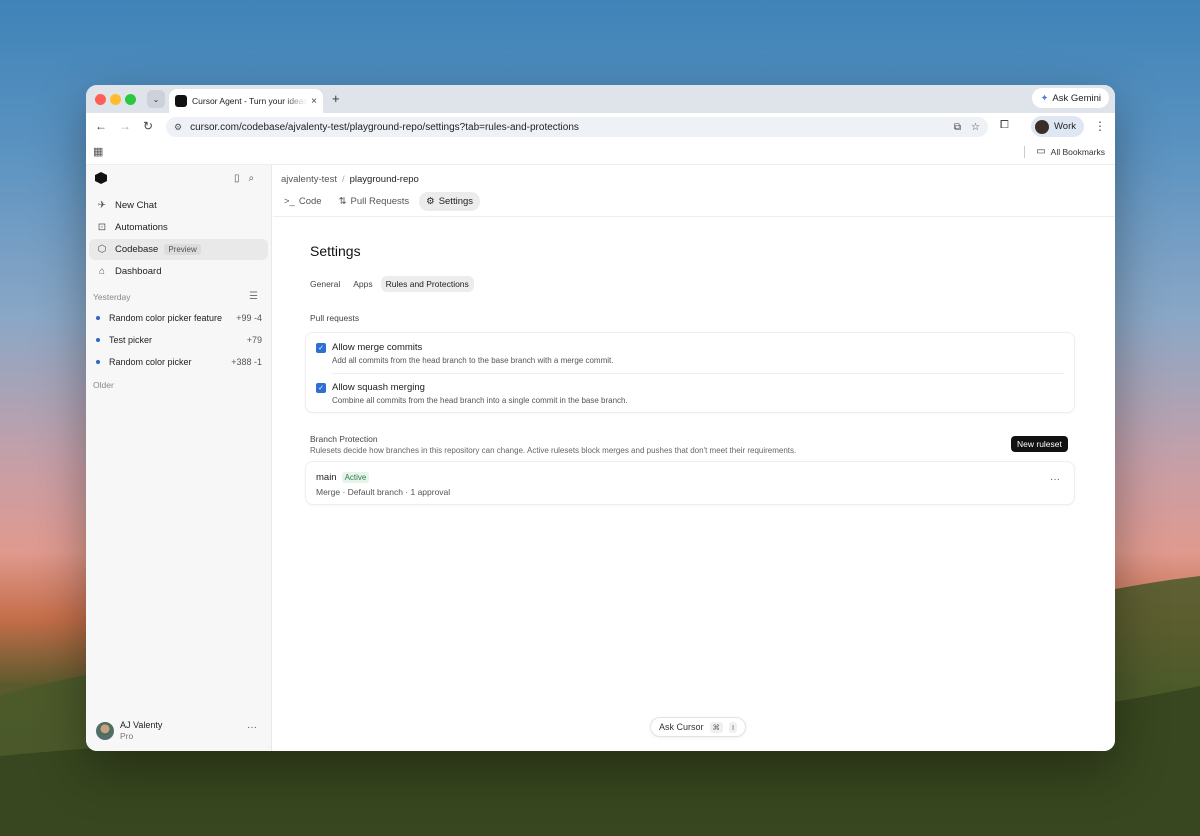 The image size is (1200, 836). I want to click on subtab-general: General, so click(325, 284).